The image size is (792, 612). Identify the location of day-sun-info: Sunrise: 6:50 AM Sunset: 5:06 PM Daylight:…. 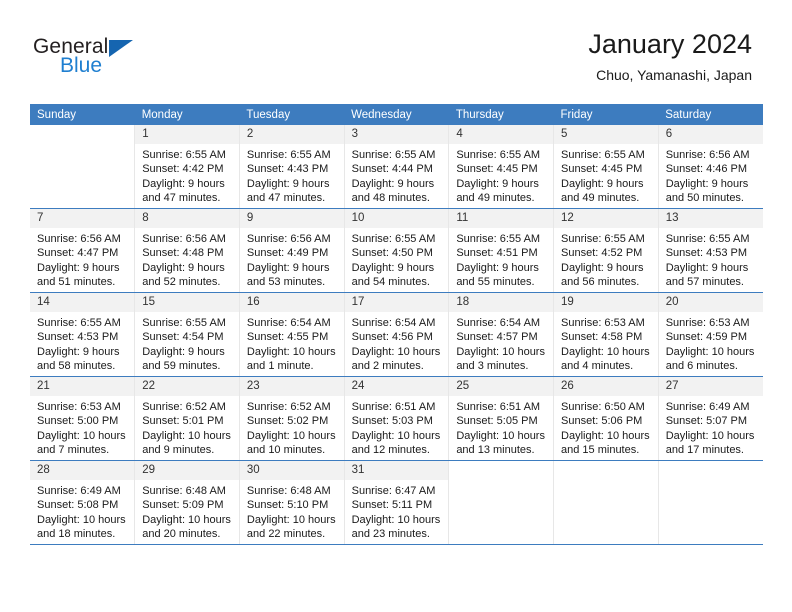
(606, 427).